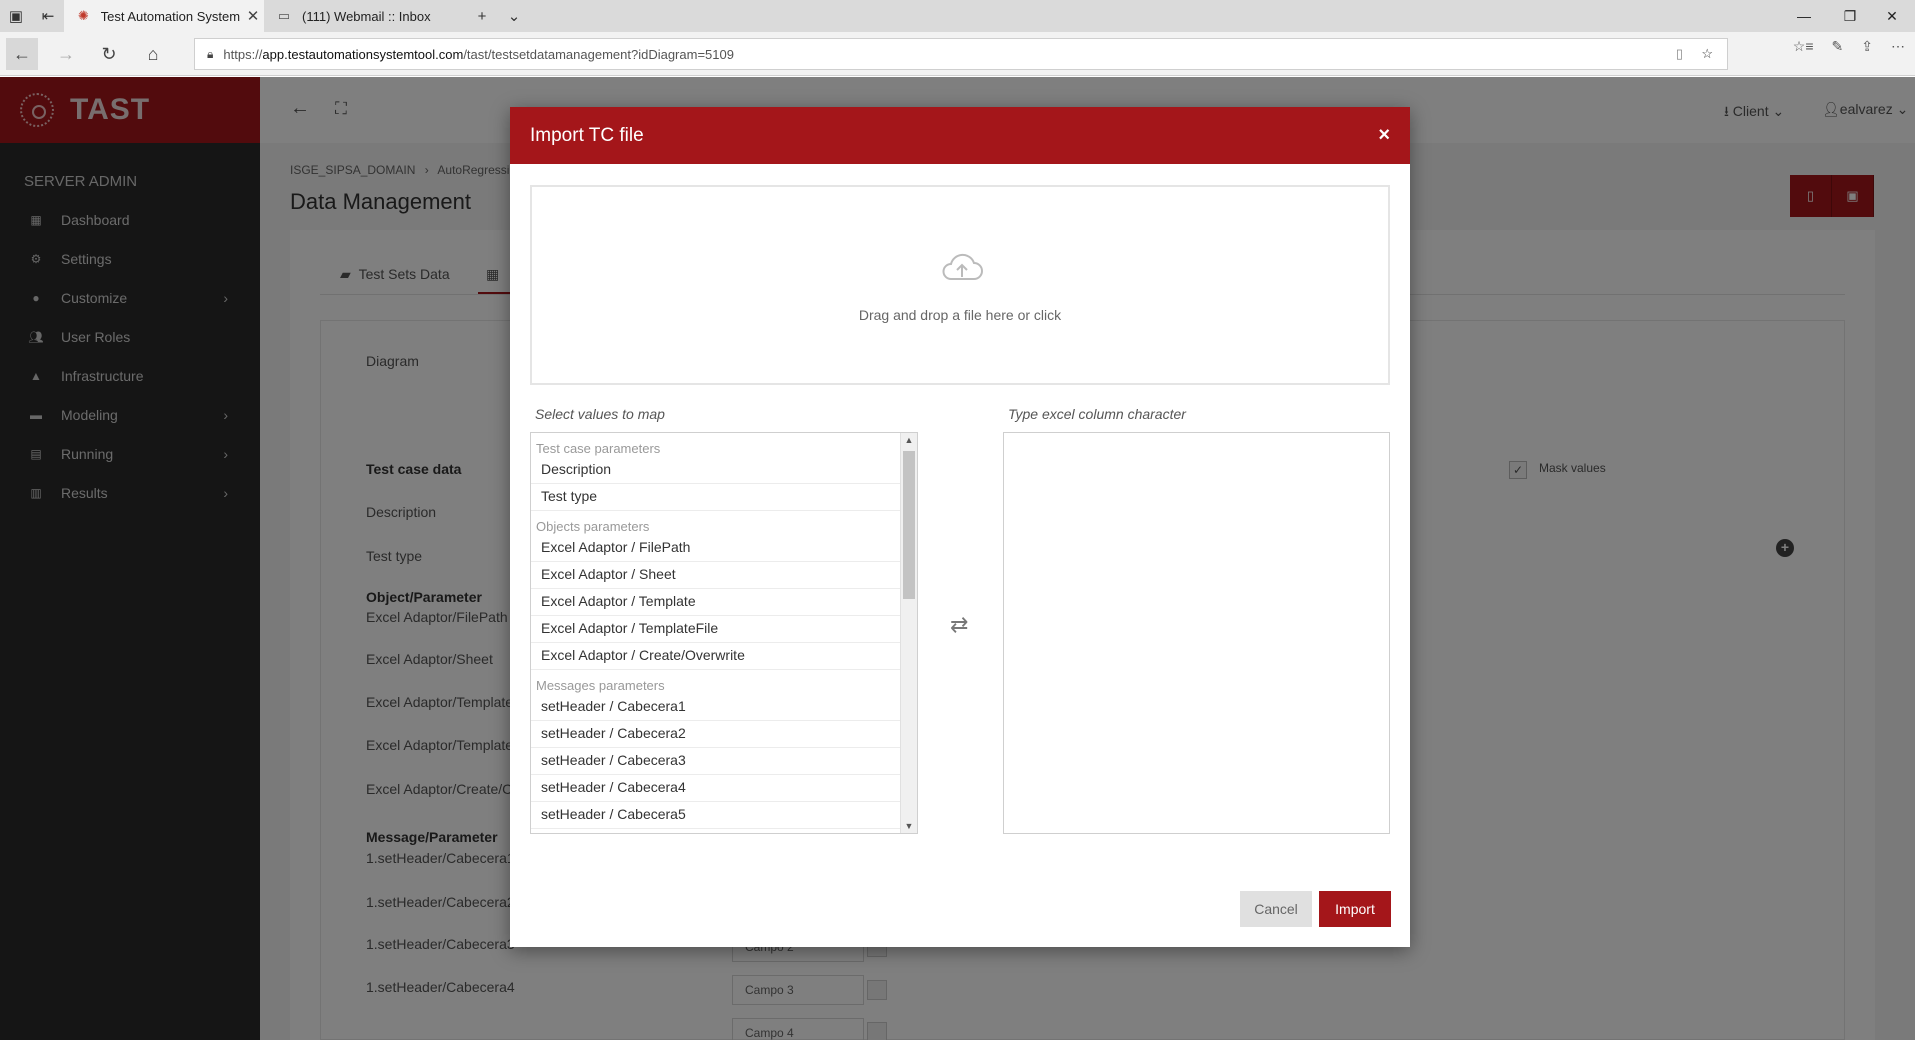 The width and height of the screenshot is (1915, 1040). Describe the element at coordinates (1804, 16) in the screenshot. I see `minimize-icon: —` at that location.